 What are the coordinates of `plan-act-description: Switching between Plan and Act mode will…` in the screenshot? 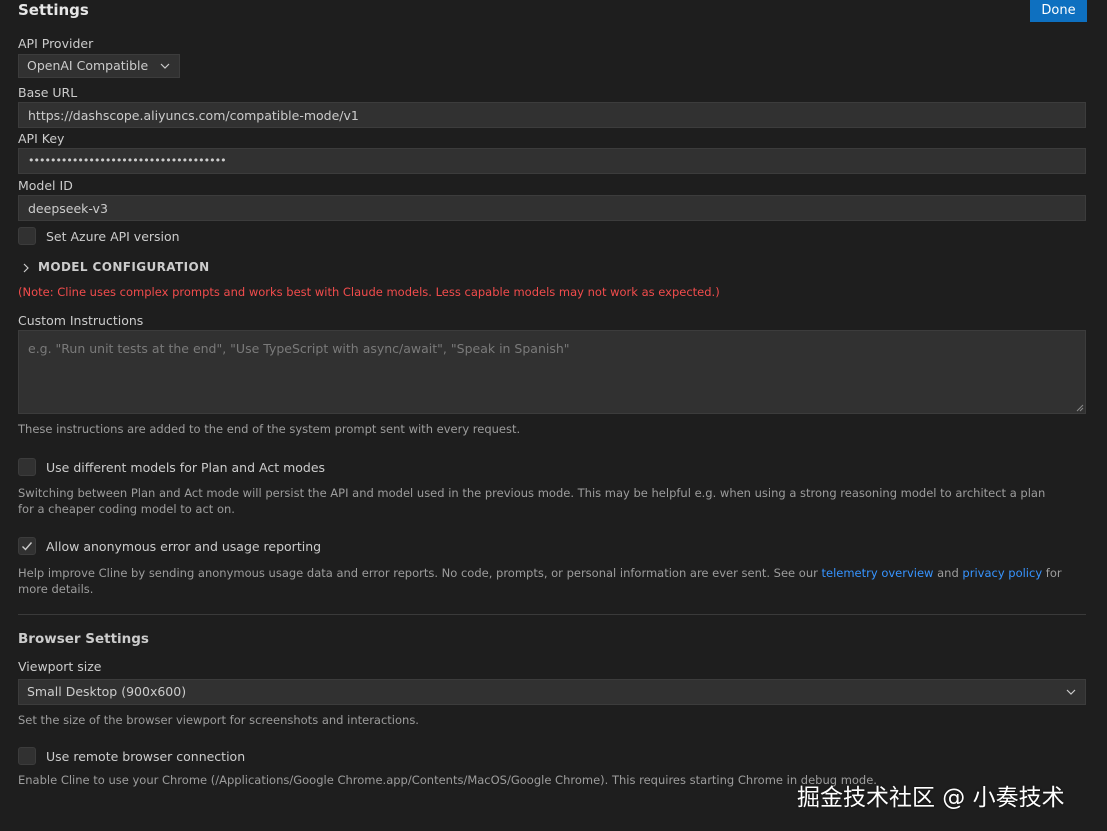 It's located at (532, 501).